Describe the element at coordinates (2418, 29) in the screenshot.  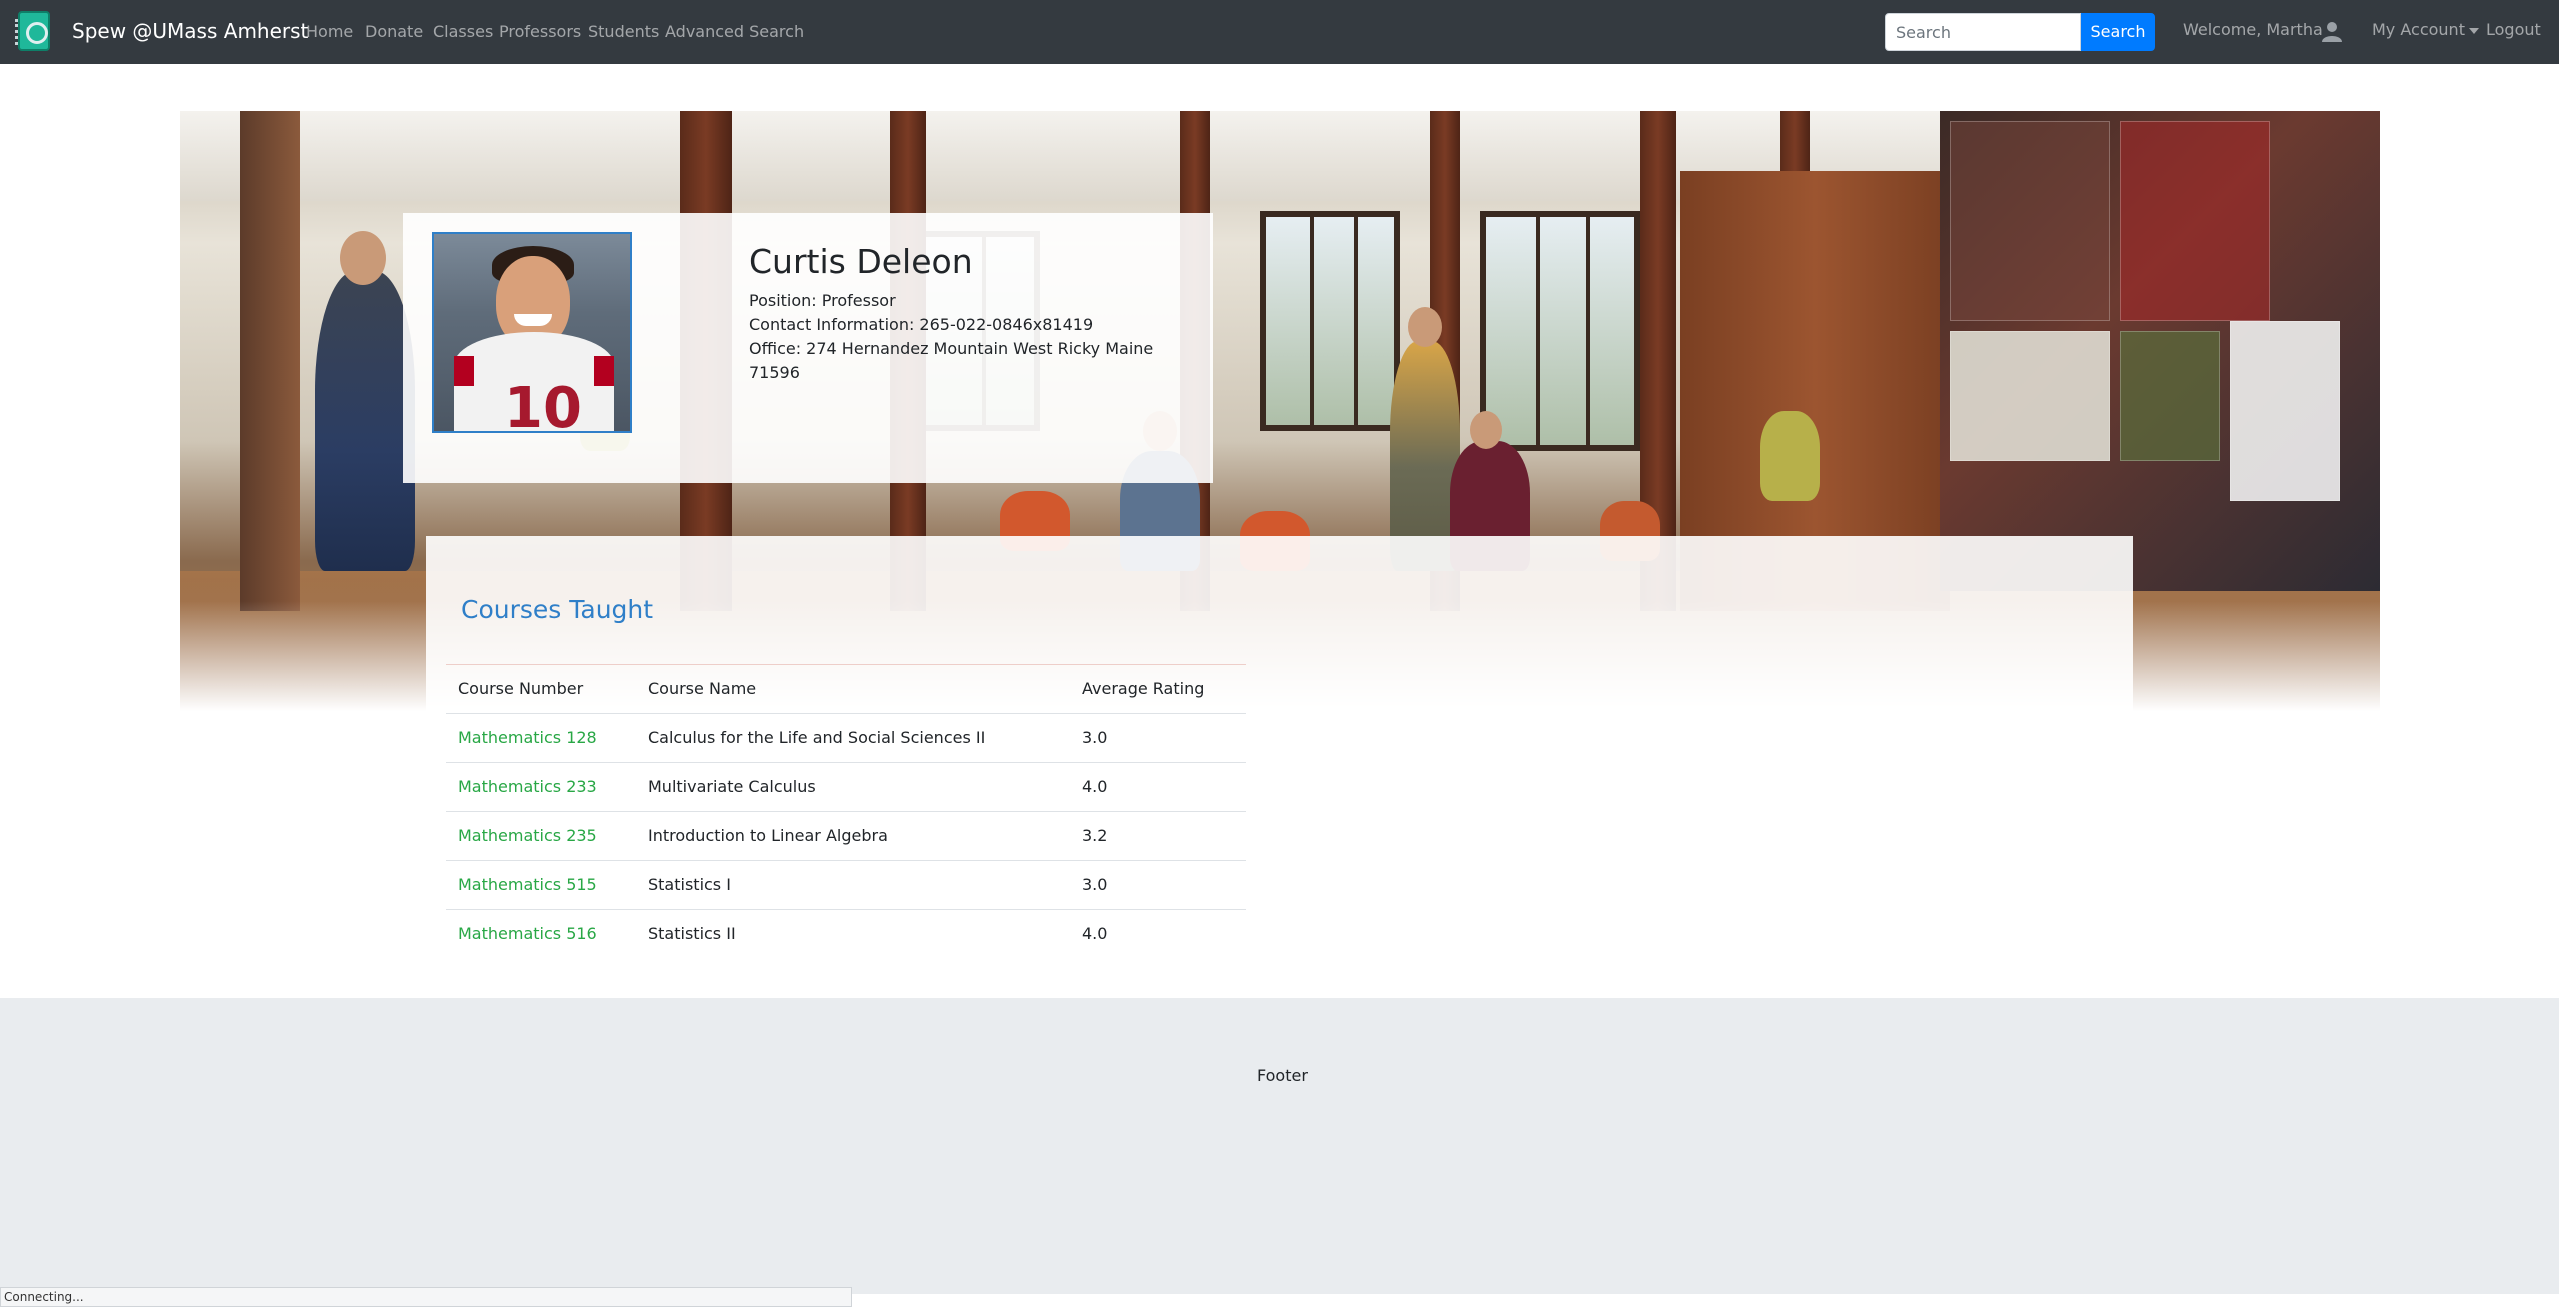
I see `my-account-label: My Account` at that location.